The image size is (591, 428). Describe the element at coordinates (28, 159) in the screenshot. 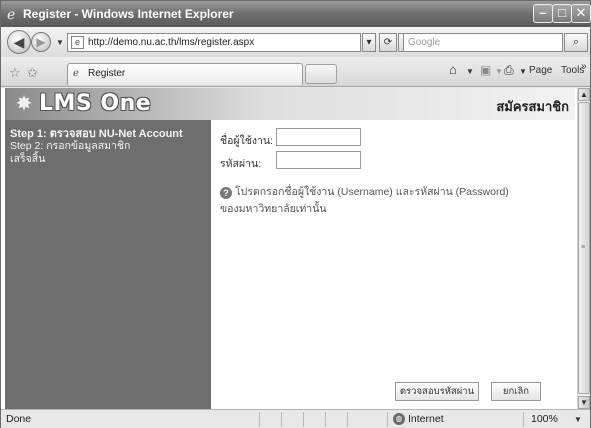

I see `step-3-label: เสร็จสิ้น` at that location.